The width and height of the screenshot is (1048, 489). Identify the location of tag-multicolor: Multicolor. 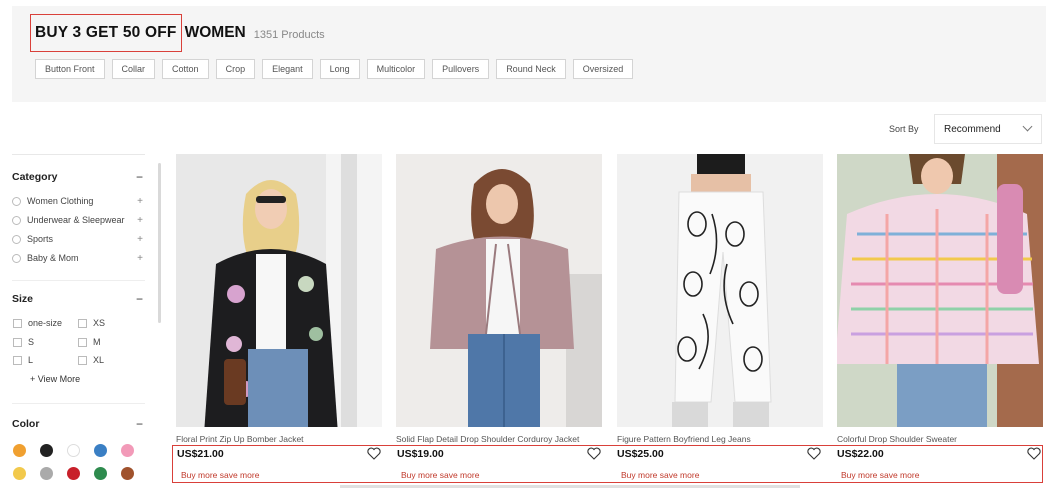
(396, 69).